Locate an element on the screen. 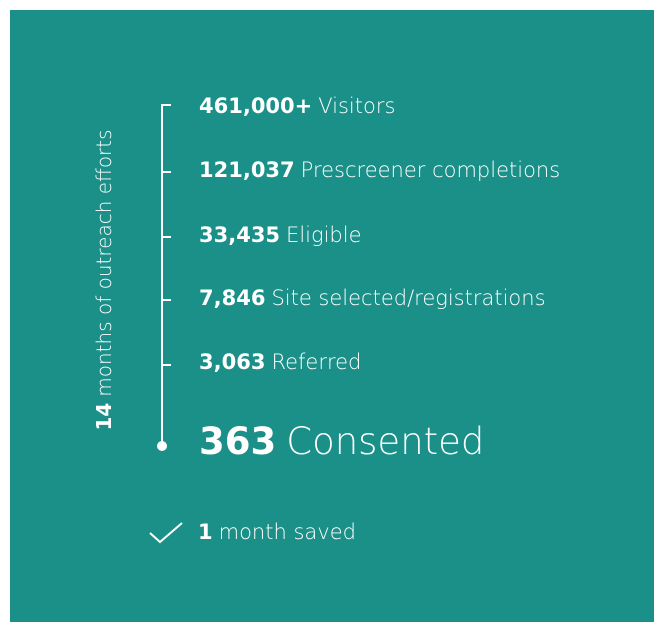  stat-site-selected: 7,846 Site selected/registrations is located at coordinates (372, 298).